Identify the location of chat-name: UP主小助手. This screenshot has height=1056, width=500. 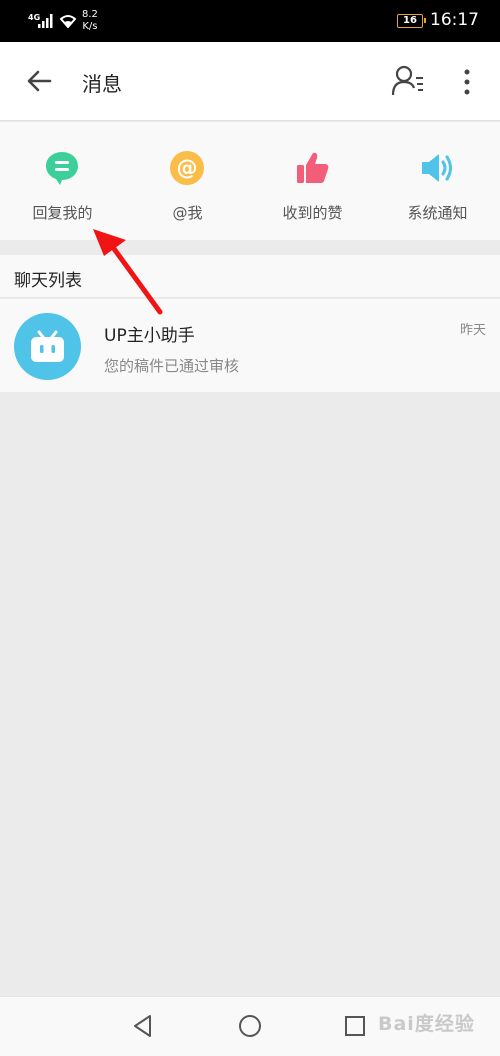
(149, 336).